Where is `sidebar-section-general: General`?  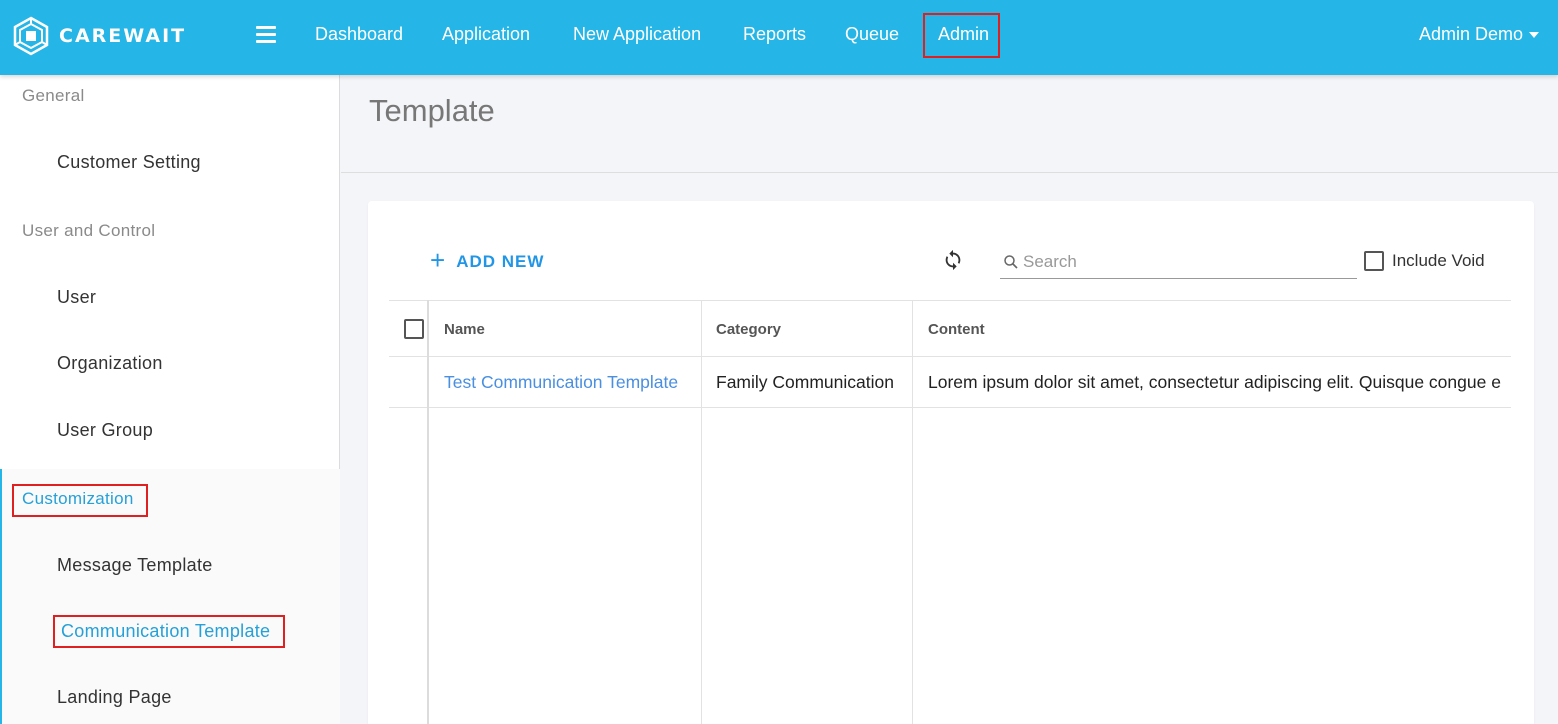 sidebar-section-general: General is located at coordinates (53, 95).